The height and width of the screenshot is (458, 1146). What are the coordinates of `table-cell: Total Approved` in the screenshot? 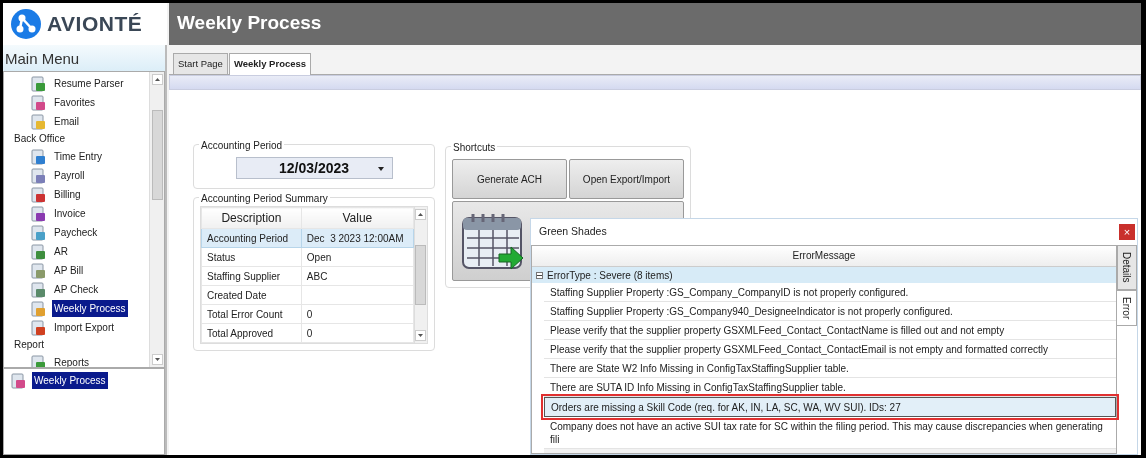 It's located at (251, 333).